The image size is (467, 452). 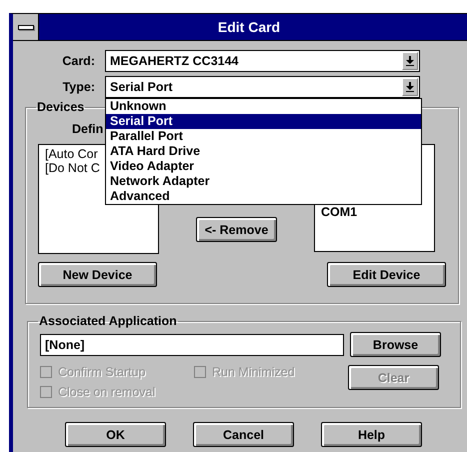 What do you see at coordinates (26, 27) in the screenshot?
I see `system-menu-button` at bounding box center [26, 27].